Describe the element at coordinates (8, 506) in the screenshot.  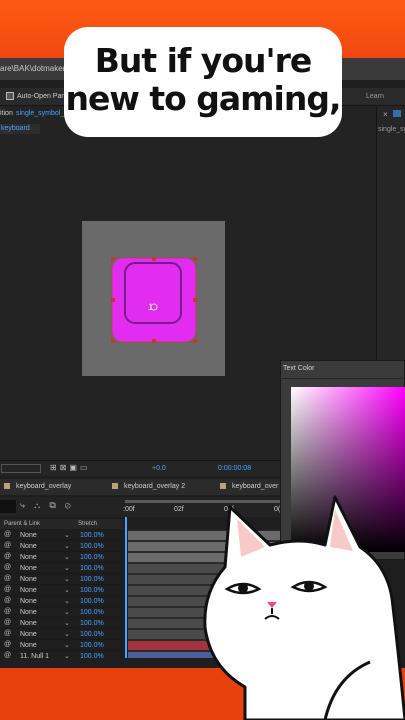
I see `timeline-search-input` at that location.